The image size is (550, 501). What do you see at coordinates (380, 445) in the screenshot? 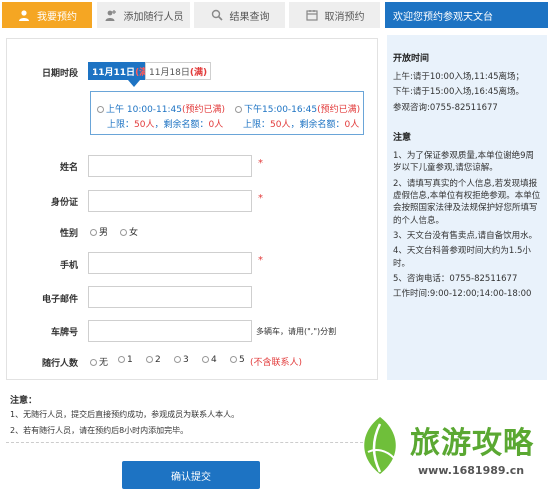
I see `leaf-logo-icon` at bounding box center [380, 445].